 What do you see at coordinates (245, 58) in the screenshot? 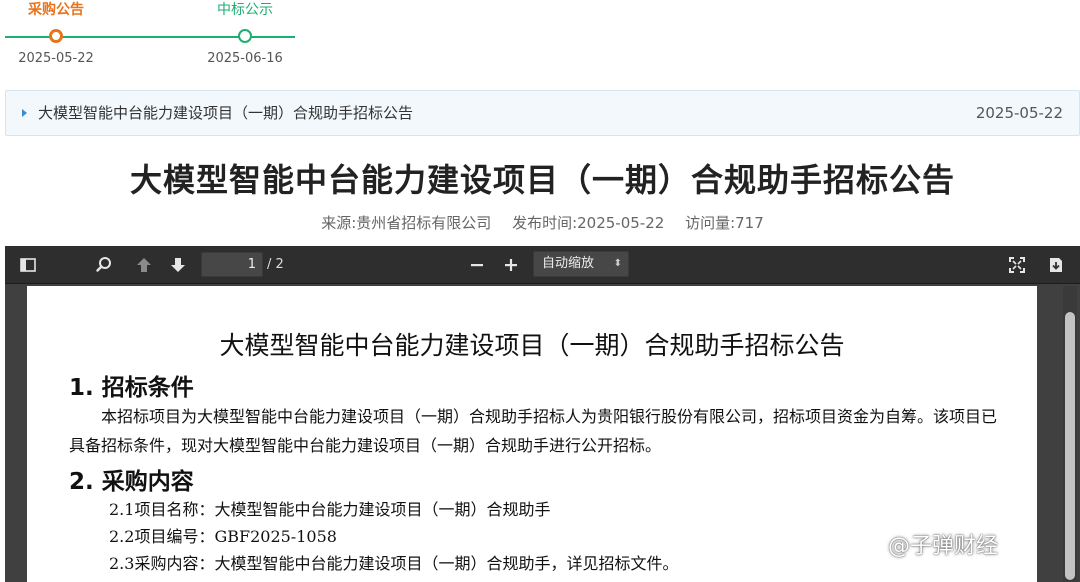
I see `timeline-step-date: 2025-06-16` at bounding box center [245, 58].